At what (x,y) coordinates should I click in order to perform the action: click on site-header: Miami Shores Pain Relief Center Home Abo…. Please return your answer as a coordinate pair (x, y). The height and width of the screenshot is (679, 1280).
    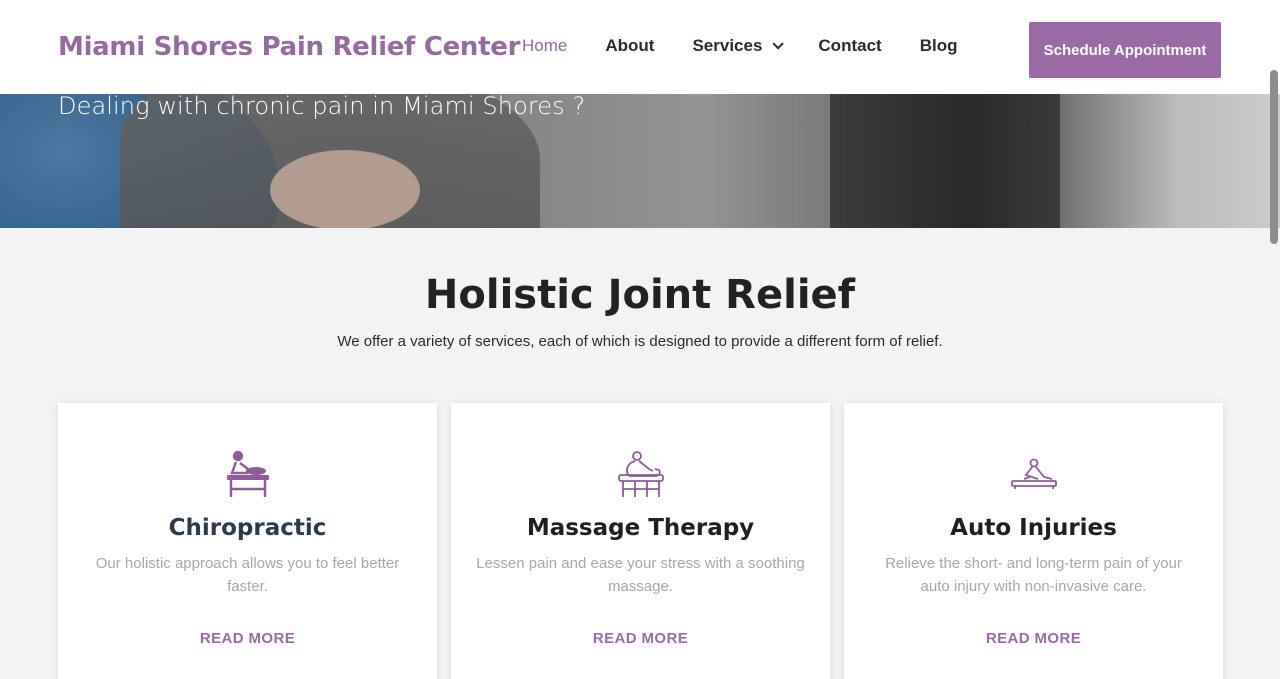
    Looking at the image, I should click on (640, 47).